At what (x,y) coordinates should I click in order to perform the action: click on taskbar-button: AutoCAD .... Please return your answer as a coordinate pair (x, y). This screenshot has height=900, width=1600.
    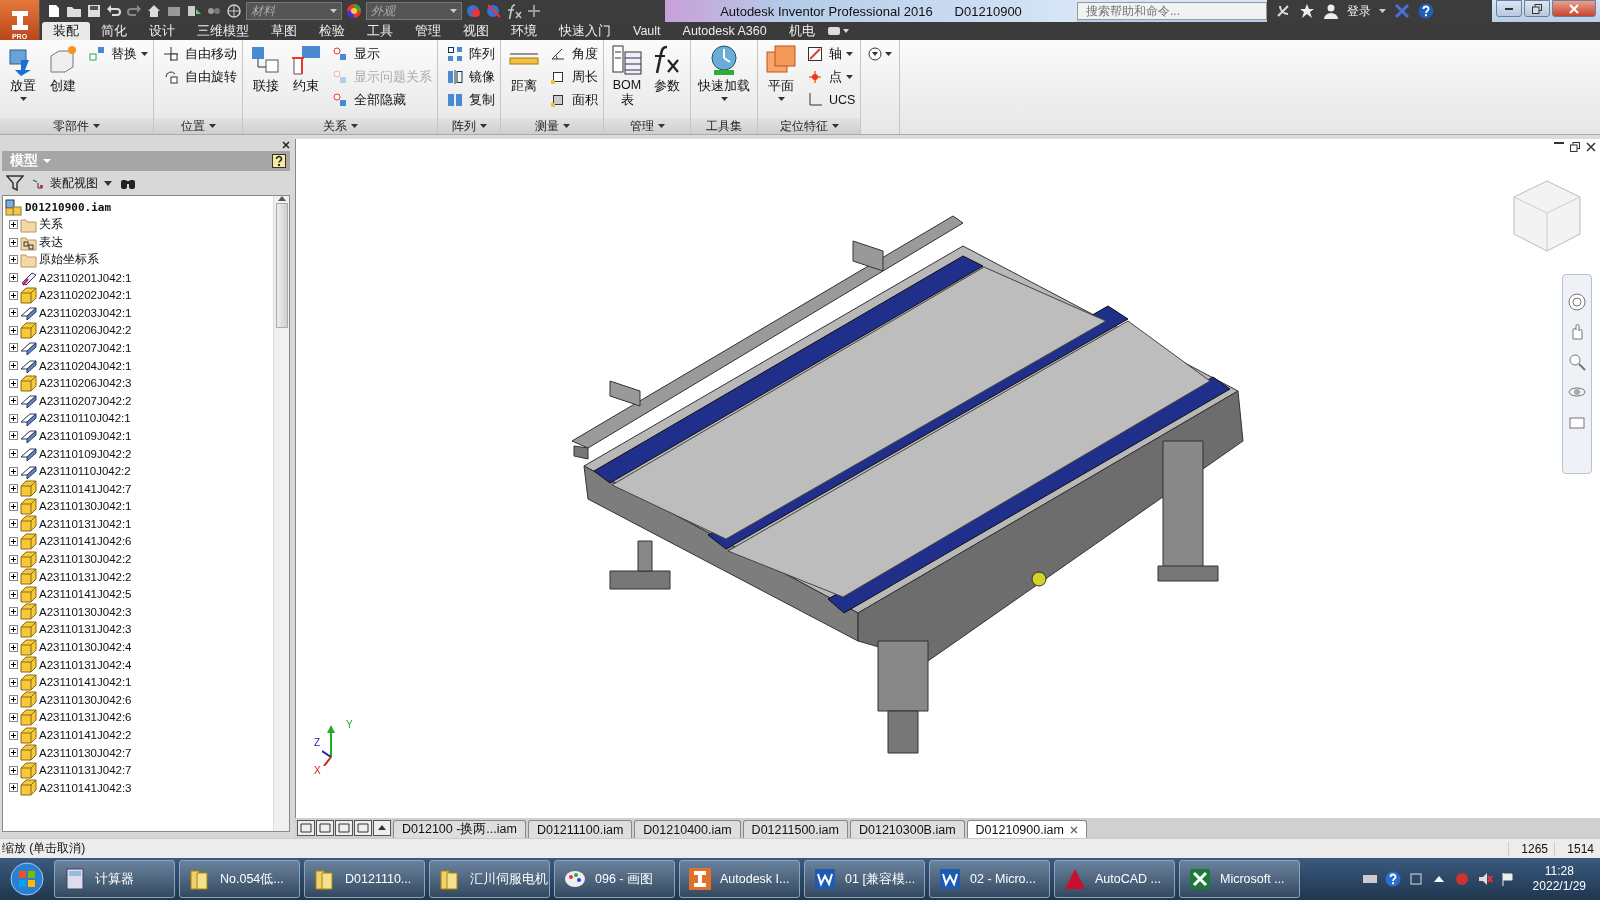
    Looking at the image, I should click on (1114, 879).